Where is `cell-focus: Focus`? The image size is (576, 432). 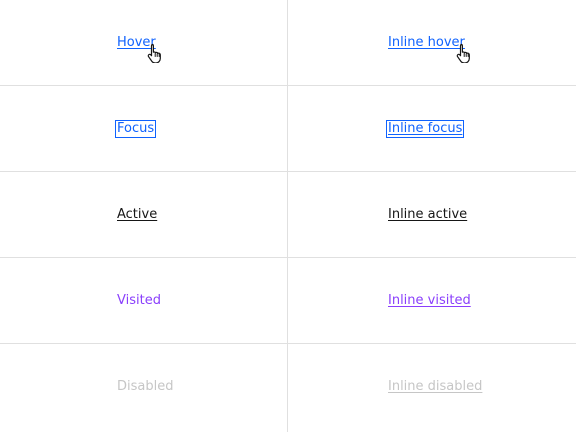 cell-focus: Focus is located at coordinates (143, 128).